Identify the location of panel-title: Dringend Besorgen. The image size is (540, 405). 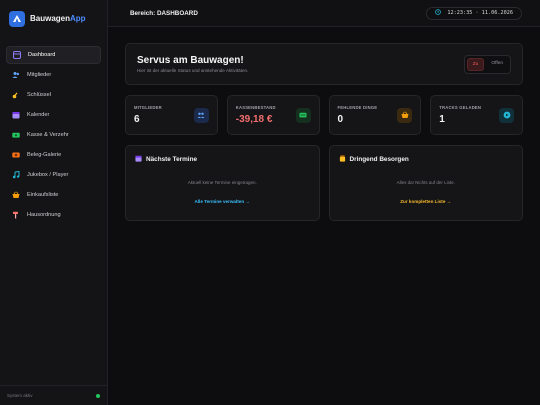
(379, 159).